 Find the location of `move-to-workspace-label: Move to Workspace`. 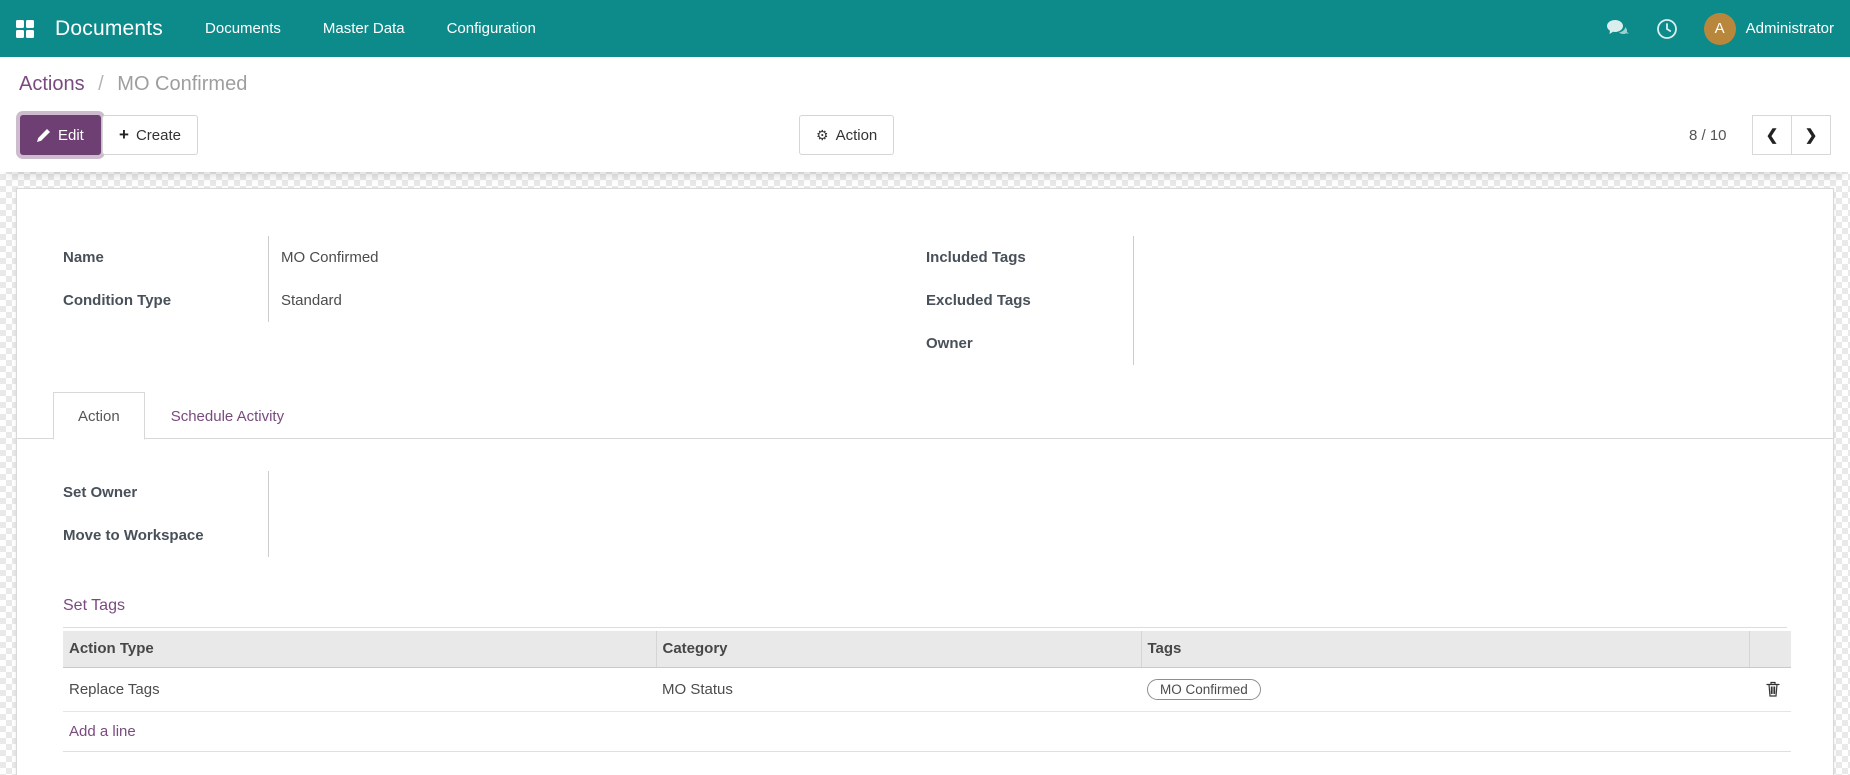

move-to-workspace-label: Move to Workspace is located at coordinates (166, 535).